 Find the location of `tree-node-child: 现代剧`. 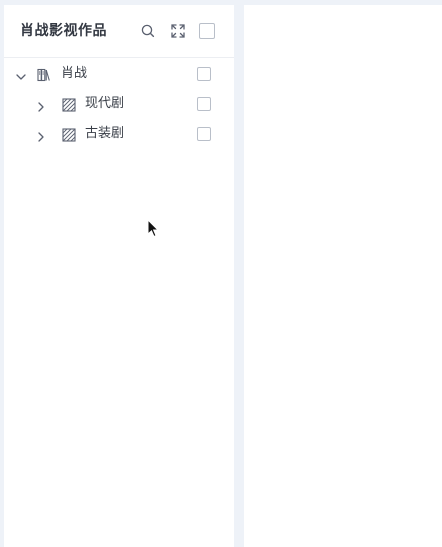

tree-node-child: 现代剧 is located at coordinates (119, 104).